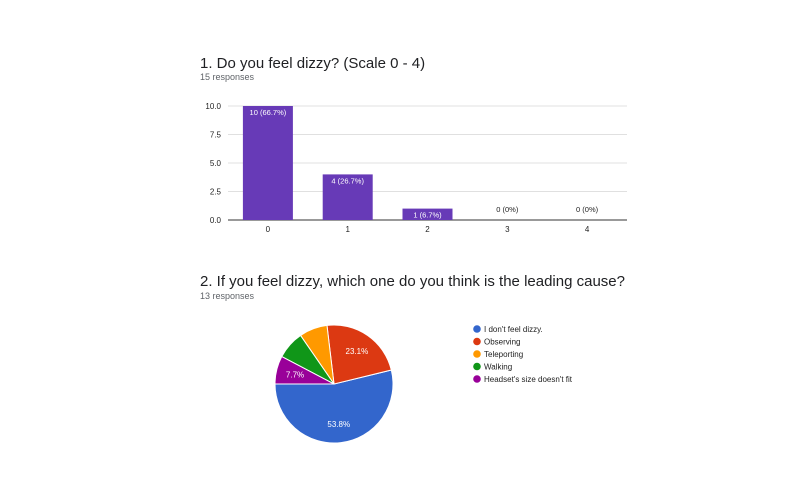  Describe the element at coordinates (498, 367) in the screenshot. I see `legend-label: Walking` at that location.